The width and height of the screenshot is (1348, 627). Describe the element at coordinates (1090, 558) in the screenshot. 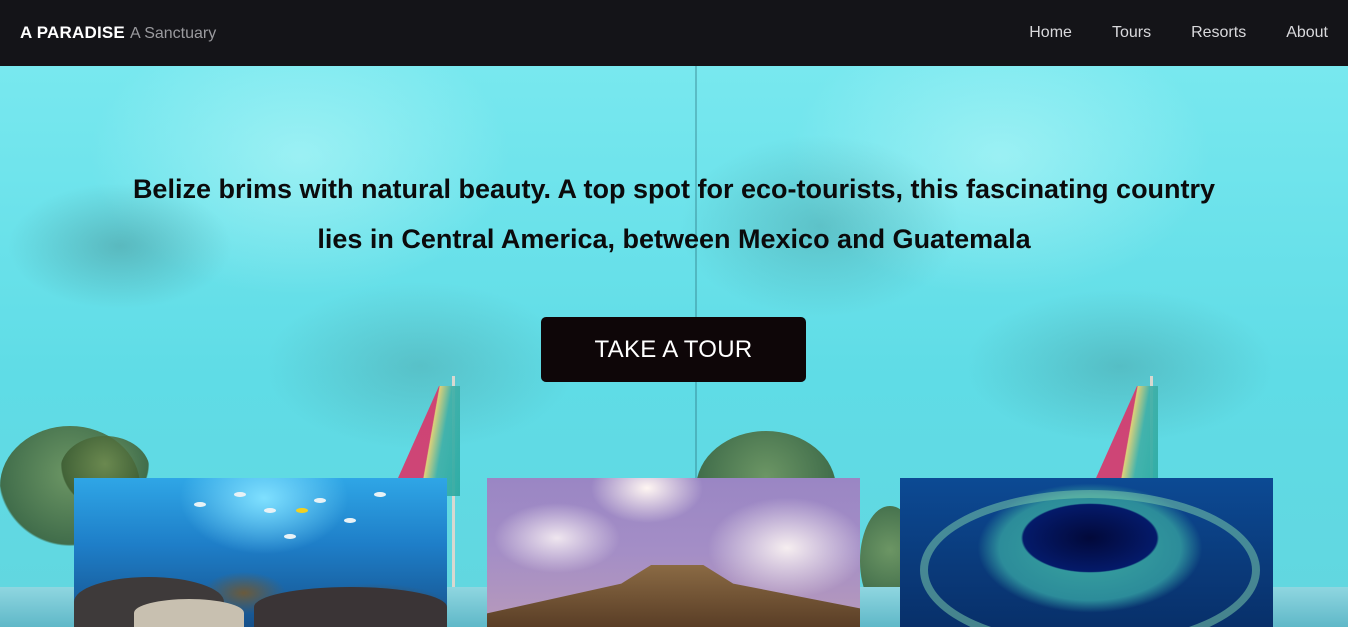

I see `reef-ring-shape` at that location.